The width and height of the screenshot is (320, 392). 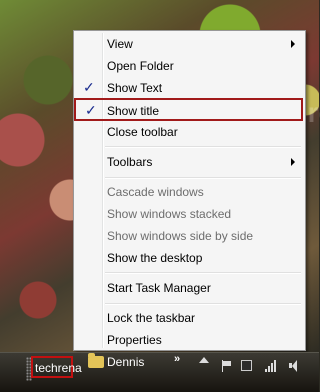 I want to click on menu-item-view: View, so click(x=189, y=44).